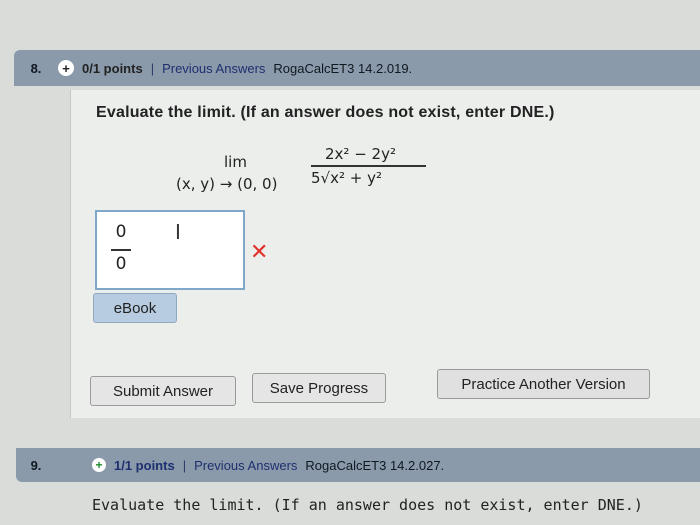  Describe the element at coordinates (170, 250) in the screenshot. I see `answer-input: 0 0 I` at that location.